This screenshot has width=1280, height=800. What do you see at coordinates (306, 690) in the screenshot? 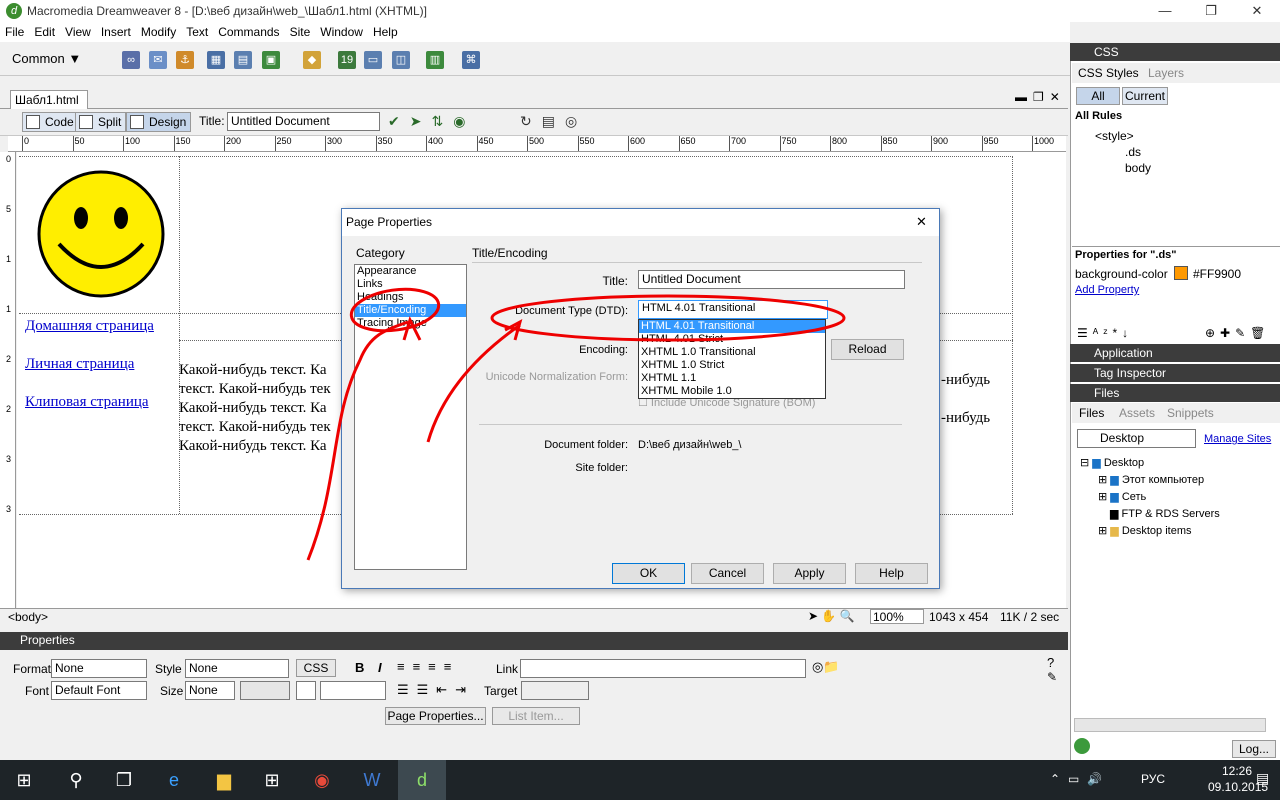
I see `color-picker` at bounding box center [306, 690].